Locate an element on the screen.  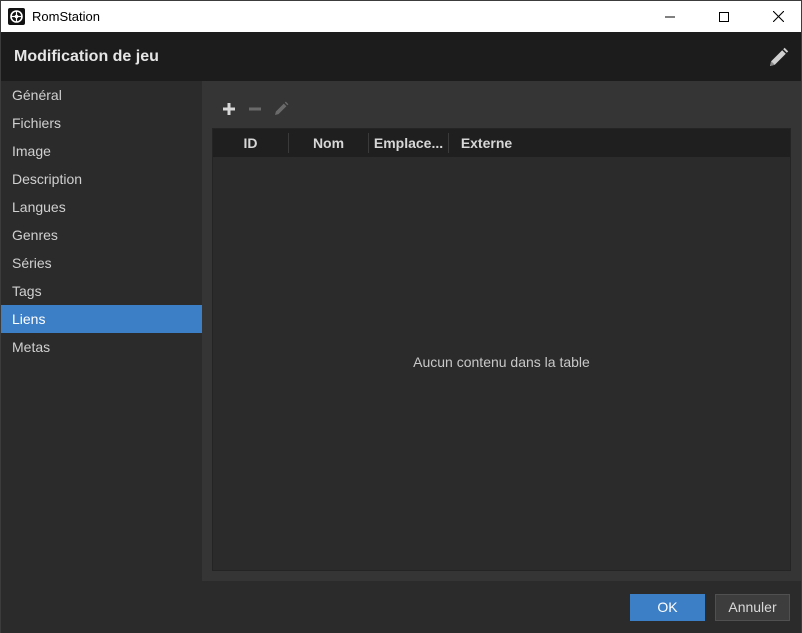
sidebar-item-label: Langues is located at coordinates (39, 207).